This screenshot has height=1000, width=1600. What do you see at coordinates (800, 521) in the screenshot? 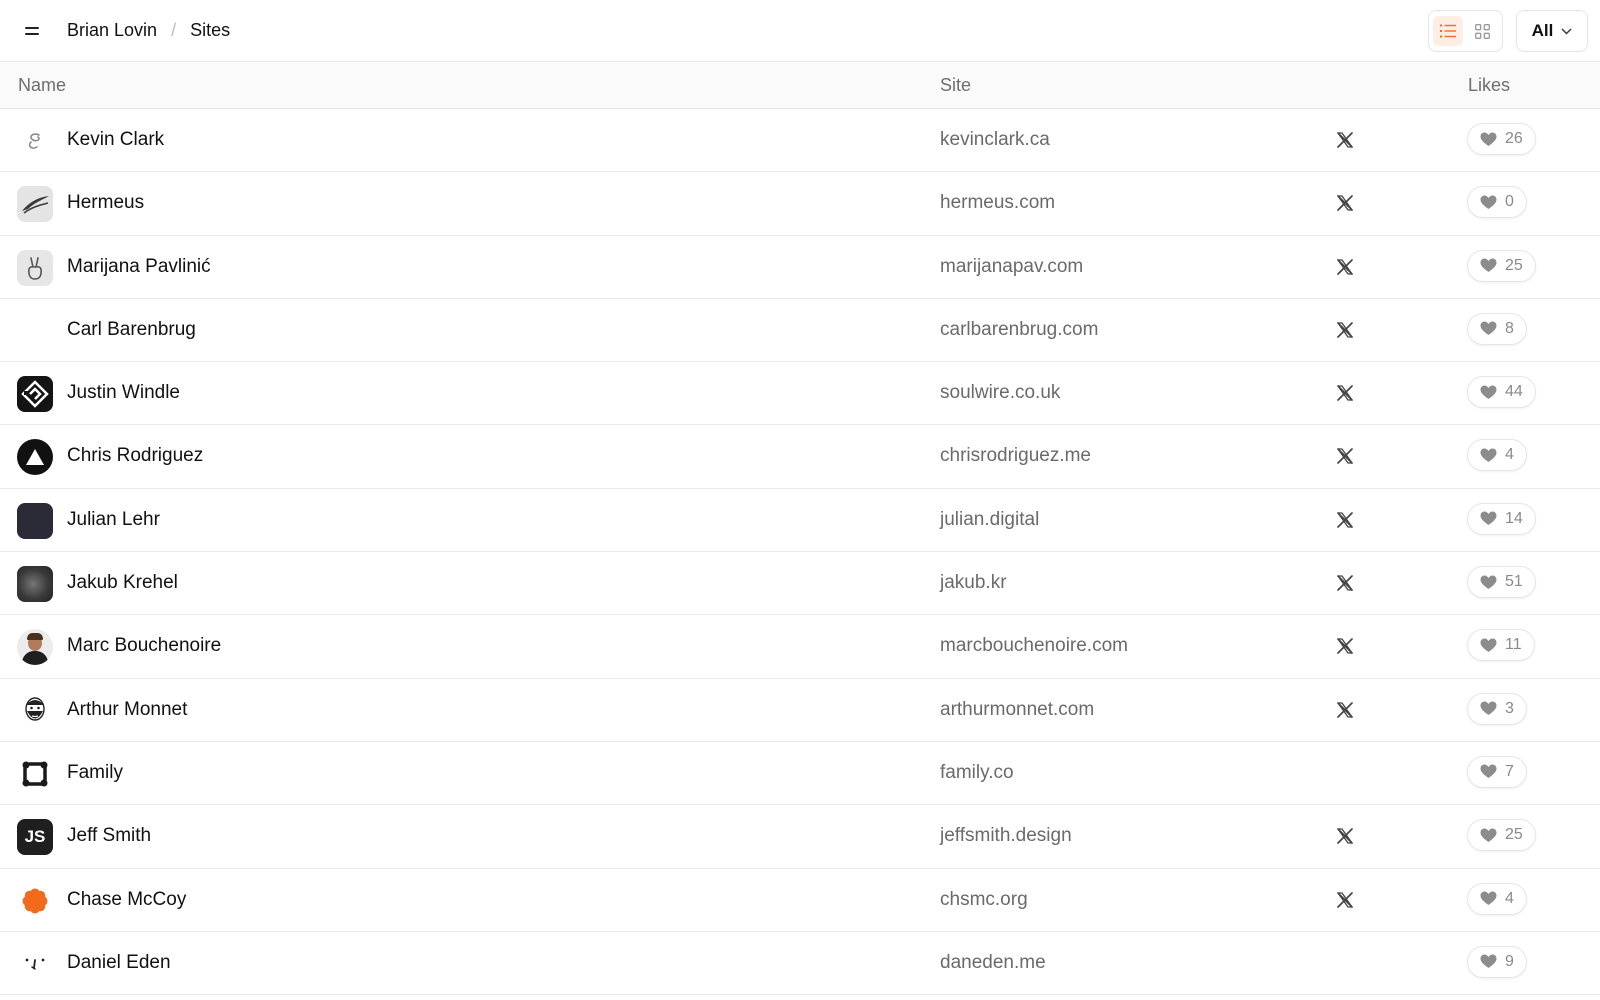
I see `table-row: Julian Lehr julian.digital 14` at bounding box center [800, 521].